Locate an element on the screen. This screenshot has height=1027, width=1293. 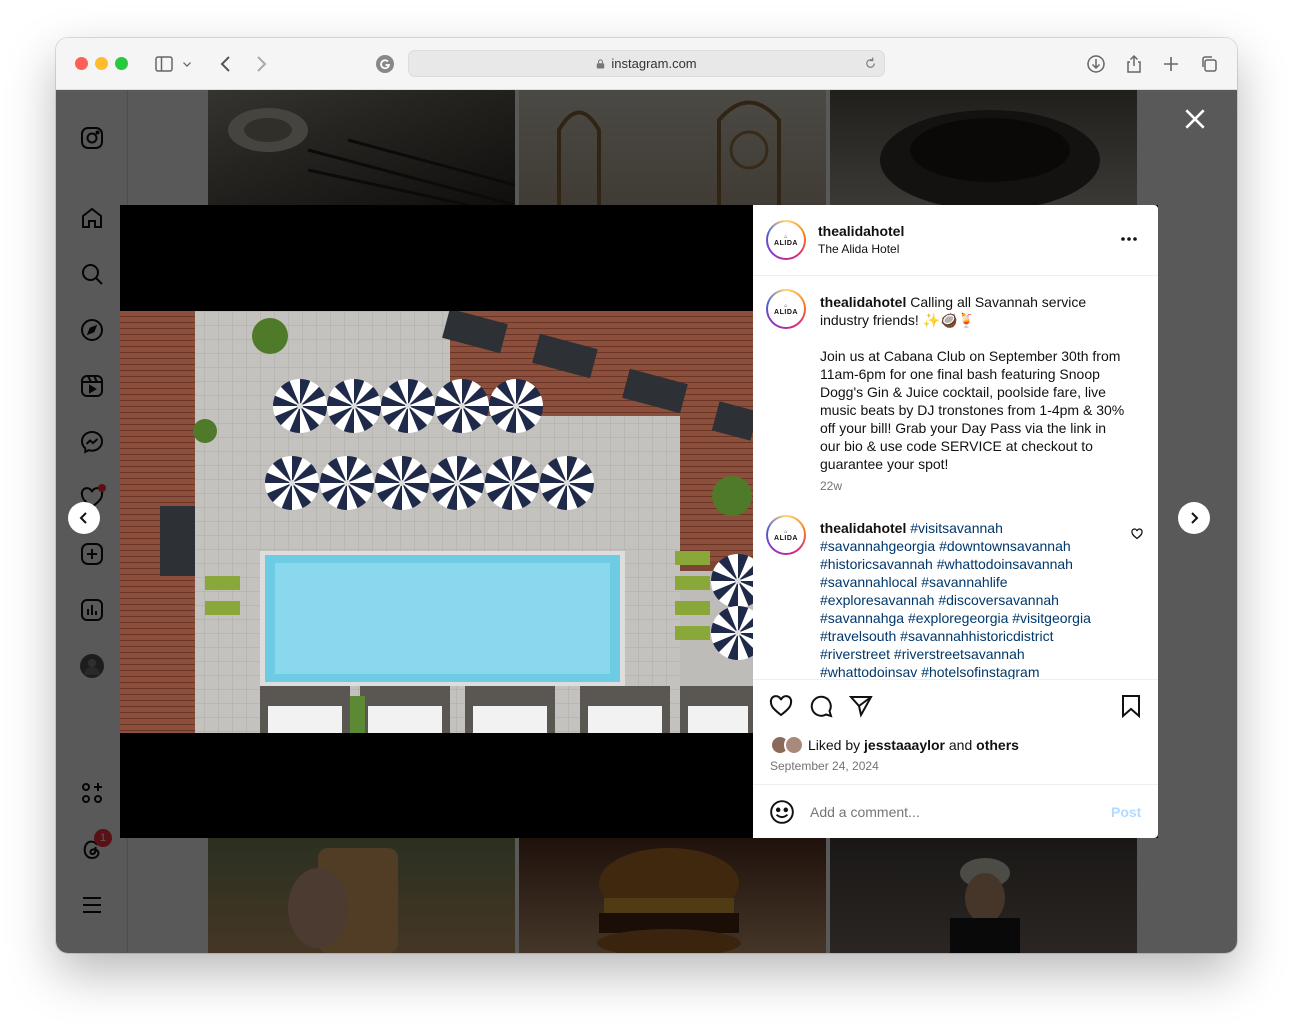
minimize-window-button is located at coordinates (101, 63).